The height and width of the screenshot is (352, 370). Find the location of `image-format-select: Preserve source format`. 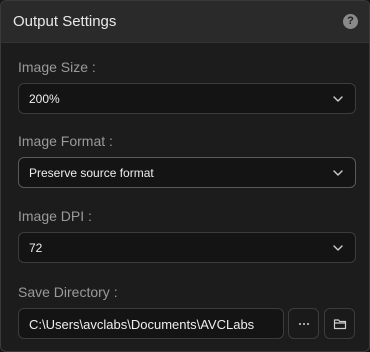

image-format-select: Preserve source format is located at coordinates (187, 172).